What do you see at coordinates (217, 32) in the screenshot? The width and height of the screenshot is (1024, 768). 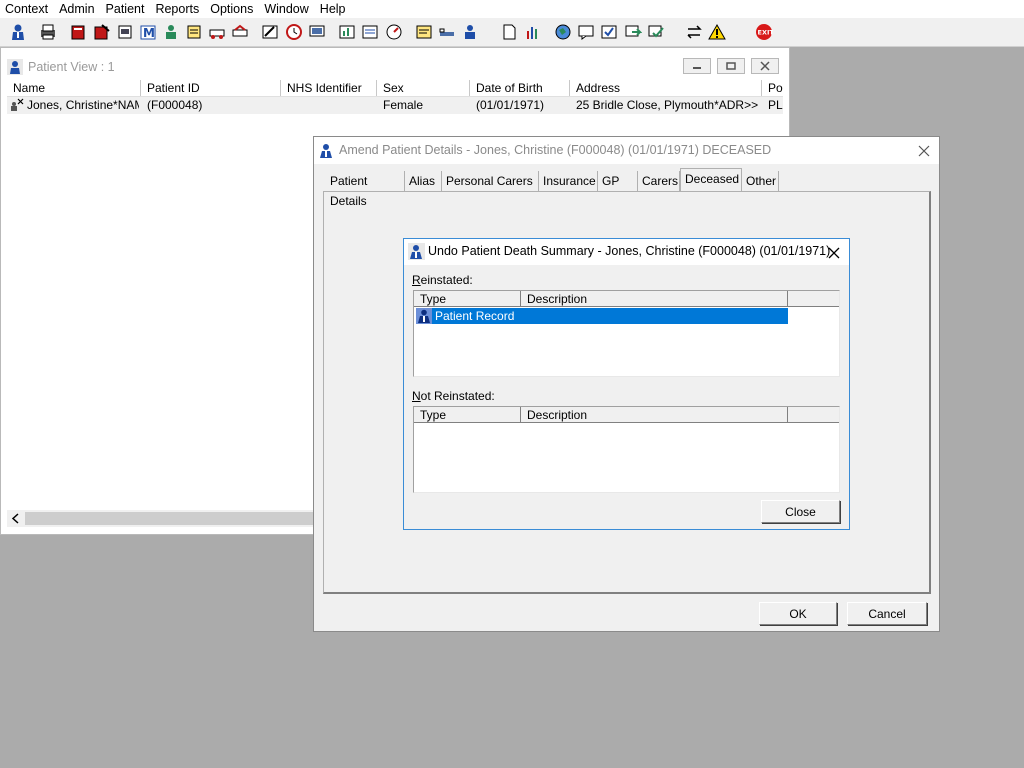 I see `transport-icon` at bounding box center [217, 32].